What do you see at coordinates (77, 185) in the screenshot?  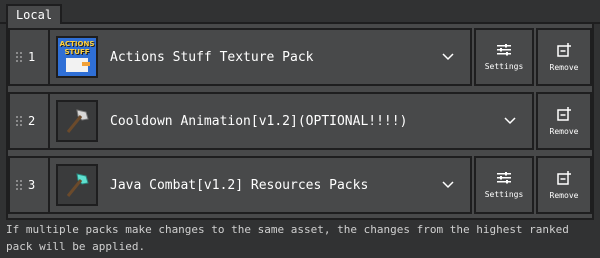 I see `diamond-axe-icon` at bounding box center [77, 185].